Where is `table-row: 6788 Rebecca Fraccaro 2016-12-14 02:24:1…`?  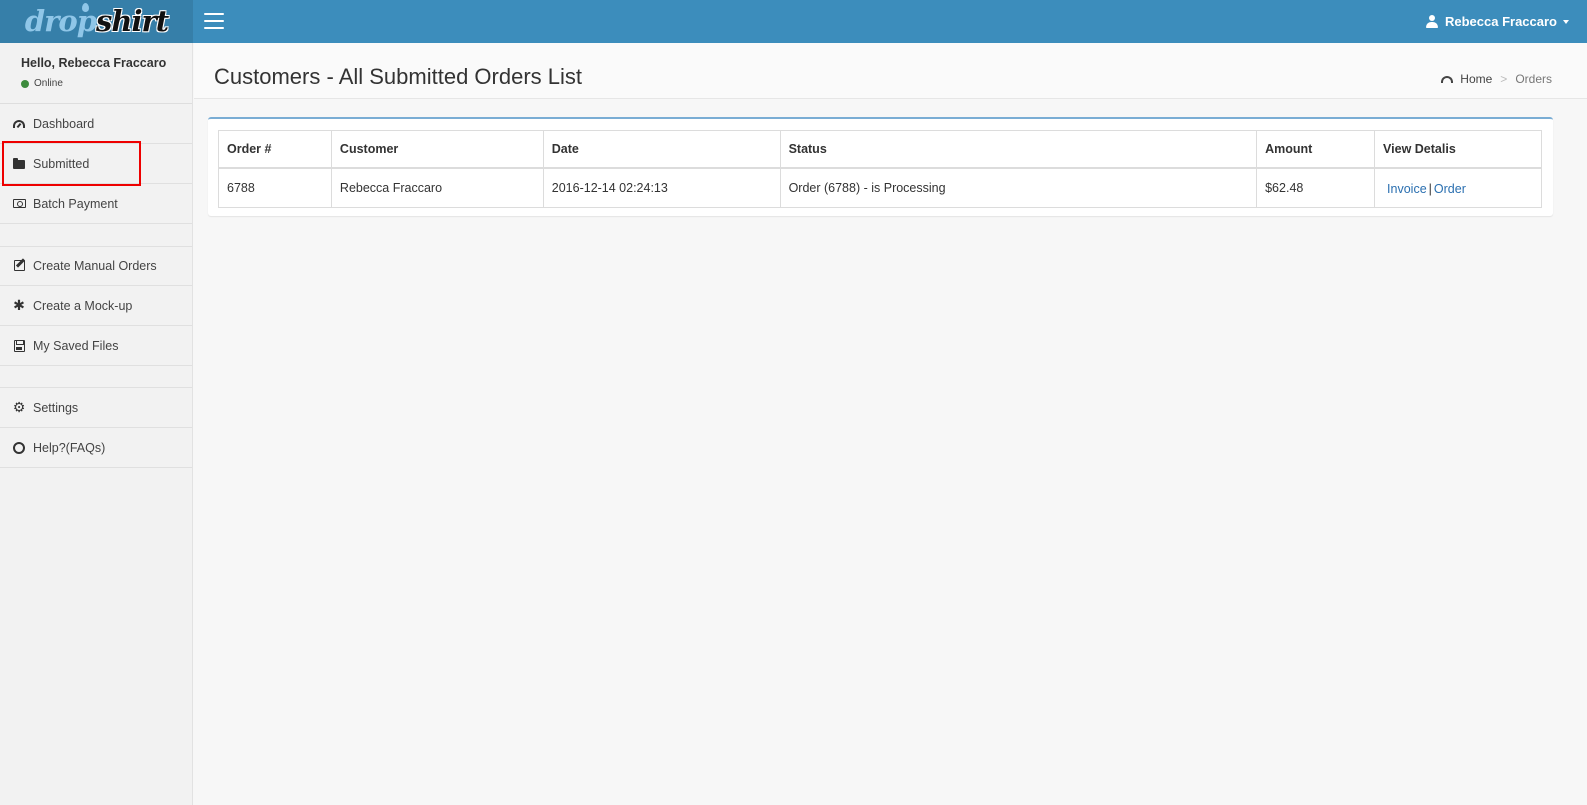
table-row: 6788 Rebecca Fraccaro 2016-12-14 02:24:1… is located at coordinates (880, 187).